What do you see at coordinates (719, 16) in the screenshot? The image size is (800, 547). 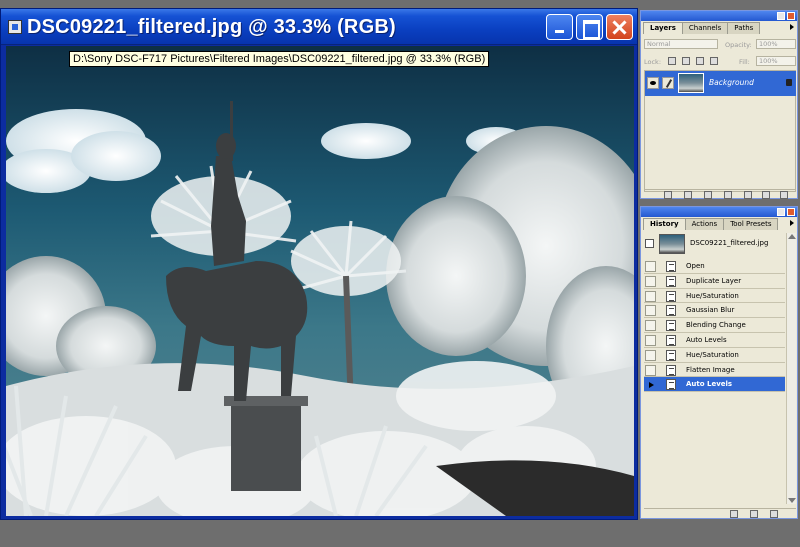 I see `layers-palette-titlebar` at bounding box center [719, 16].